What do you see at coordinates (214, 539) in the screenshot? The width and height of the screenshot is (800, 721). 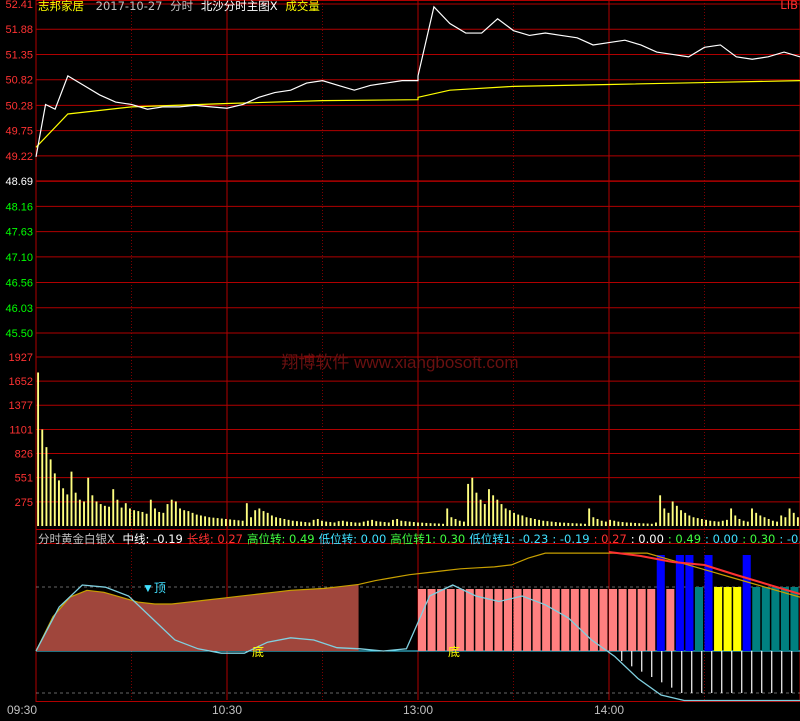 I see `indicator-value: 长线: 0.27` at bounding box center [214, 539].